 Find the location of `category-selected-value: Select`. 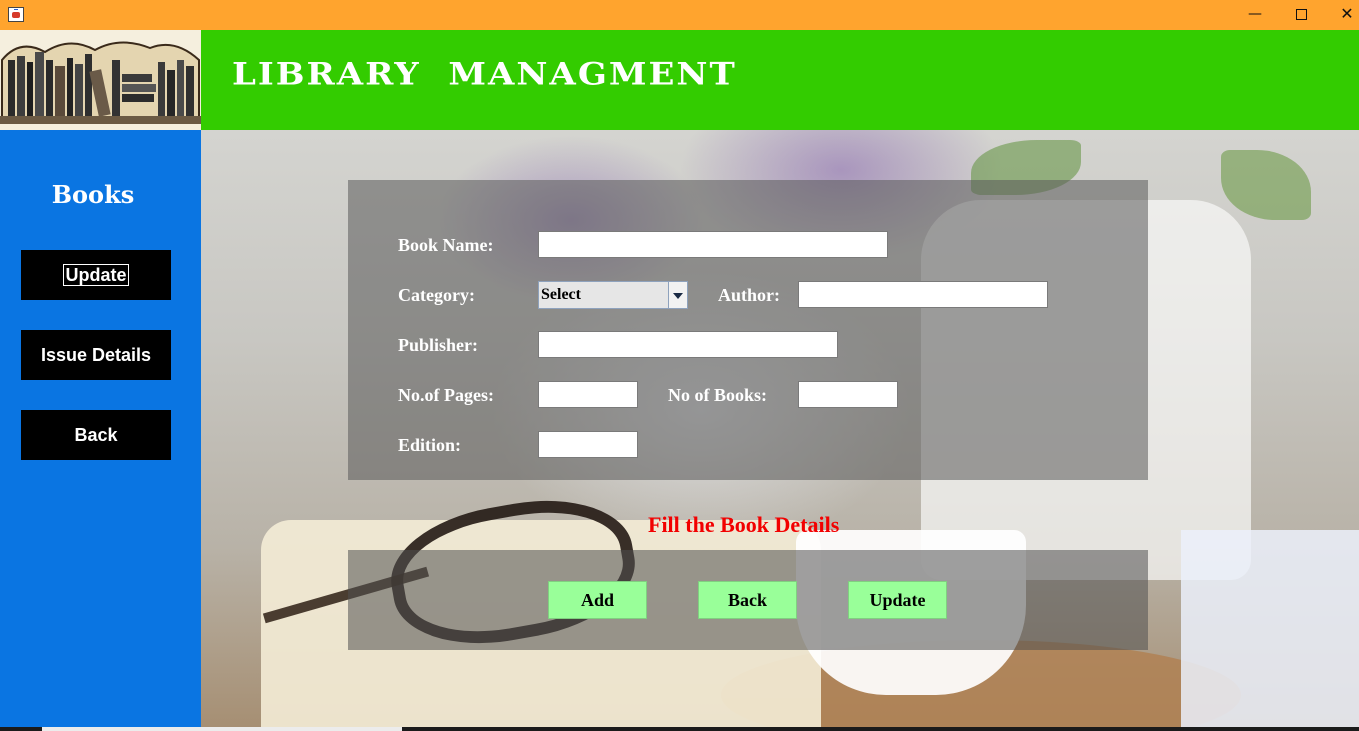

category-selected-value: Select is located at coordinates (561, 294).